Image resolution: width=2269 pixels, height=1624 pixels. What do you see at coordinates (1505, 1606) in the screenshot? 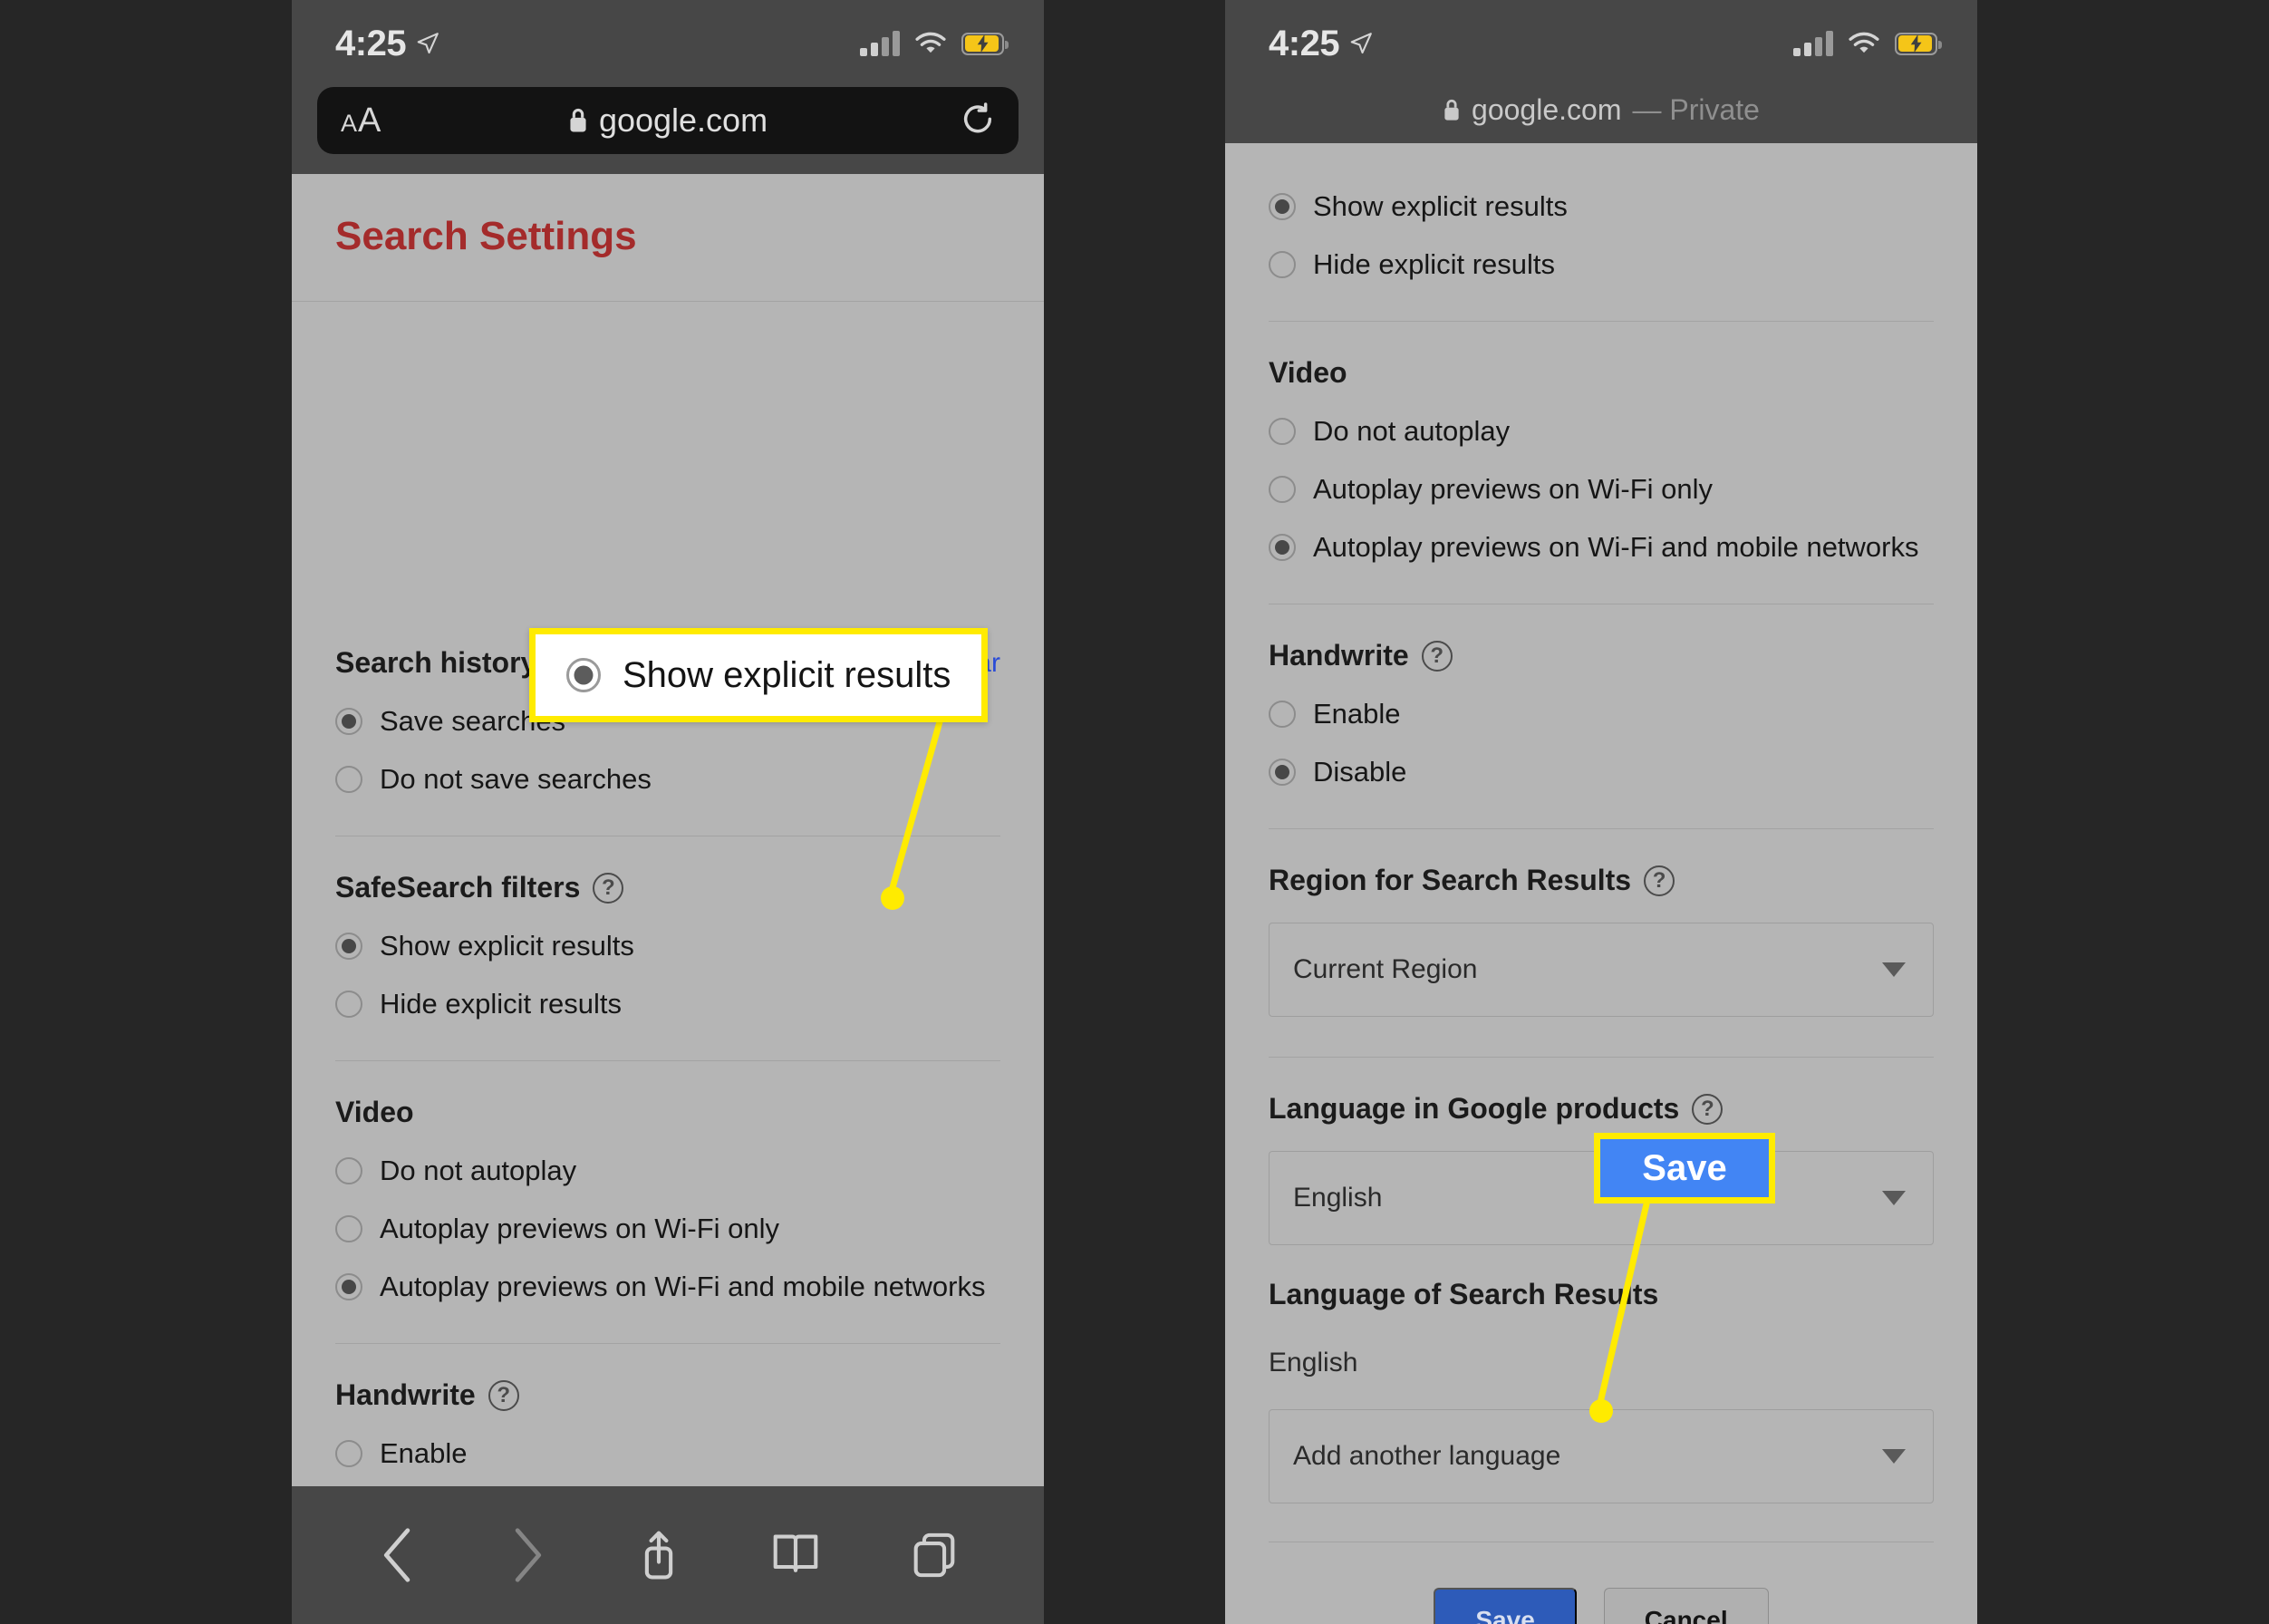
I see `save-button: Save` at bounding box center [1505, 1606].